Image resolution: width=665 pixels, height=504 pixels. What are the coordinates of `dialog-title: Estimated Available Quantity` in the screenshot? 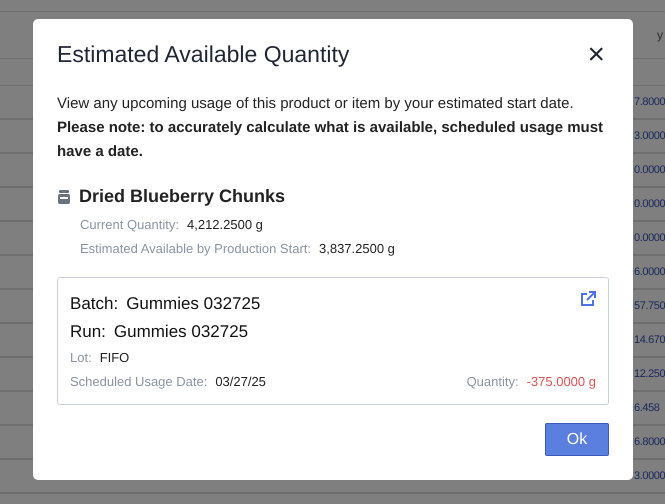 It's located at (203, 54).